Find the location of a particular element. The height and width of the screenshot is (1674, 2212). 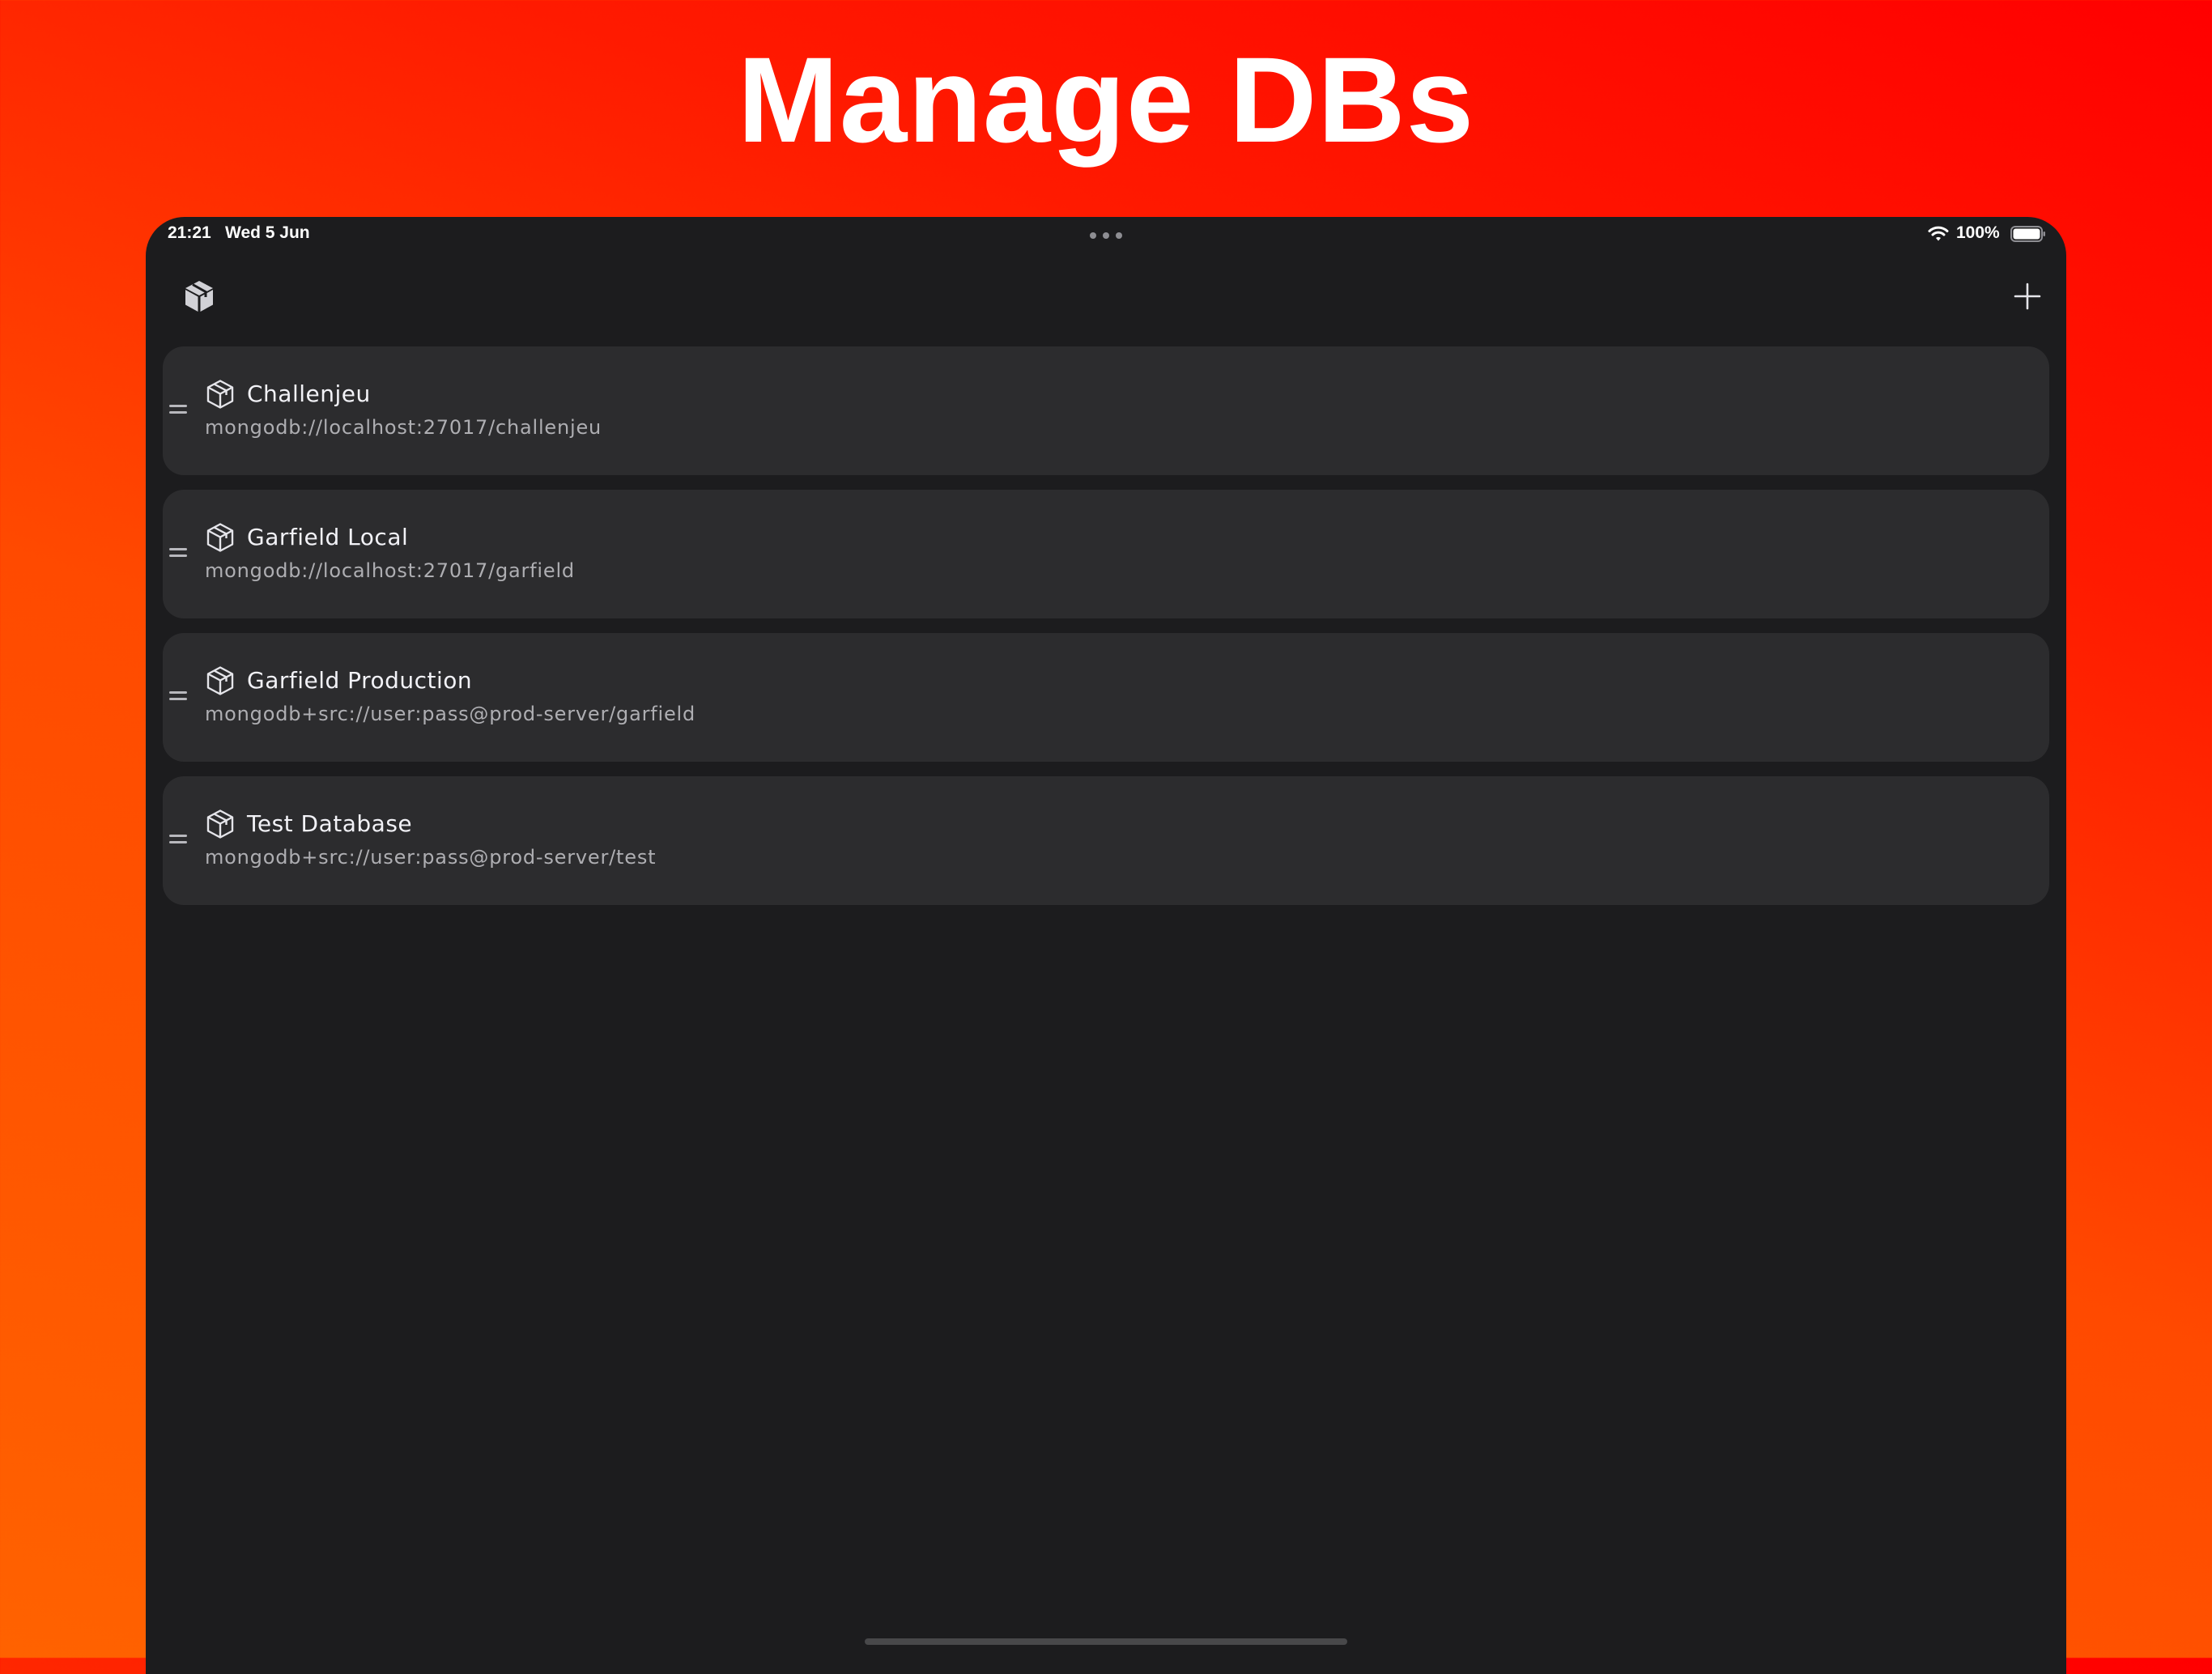

cube-icon is located at coordinates (199, 296).